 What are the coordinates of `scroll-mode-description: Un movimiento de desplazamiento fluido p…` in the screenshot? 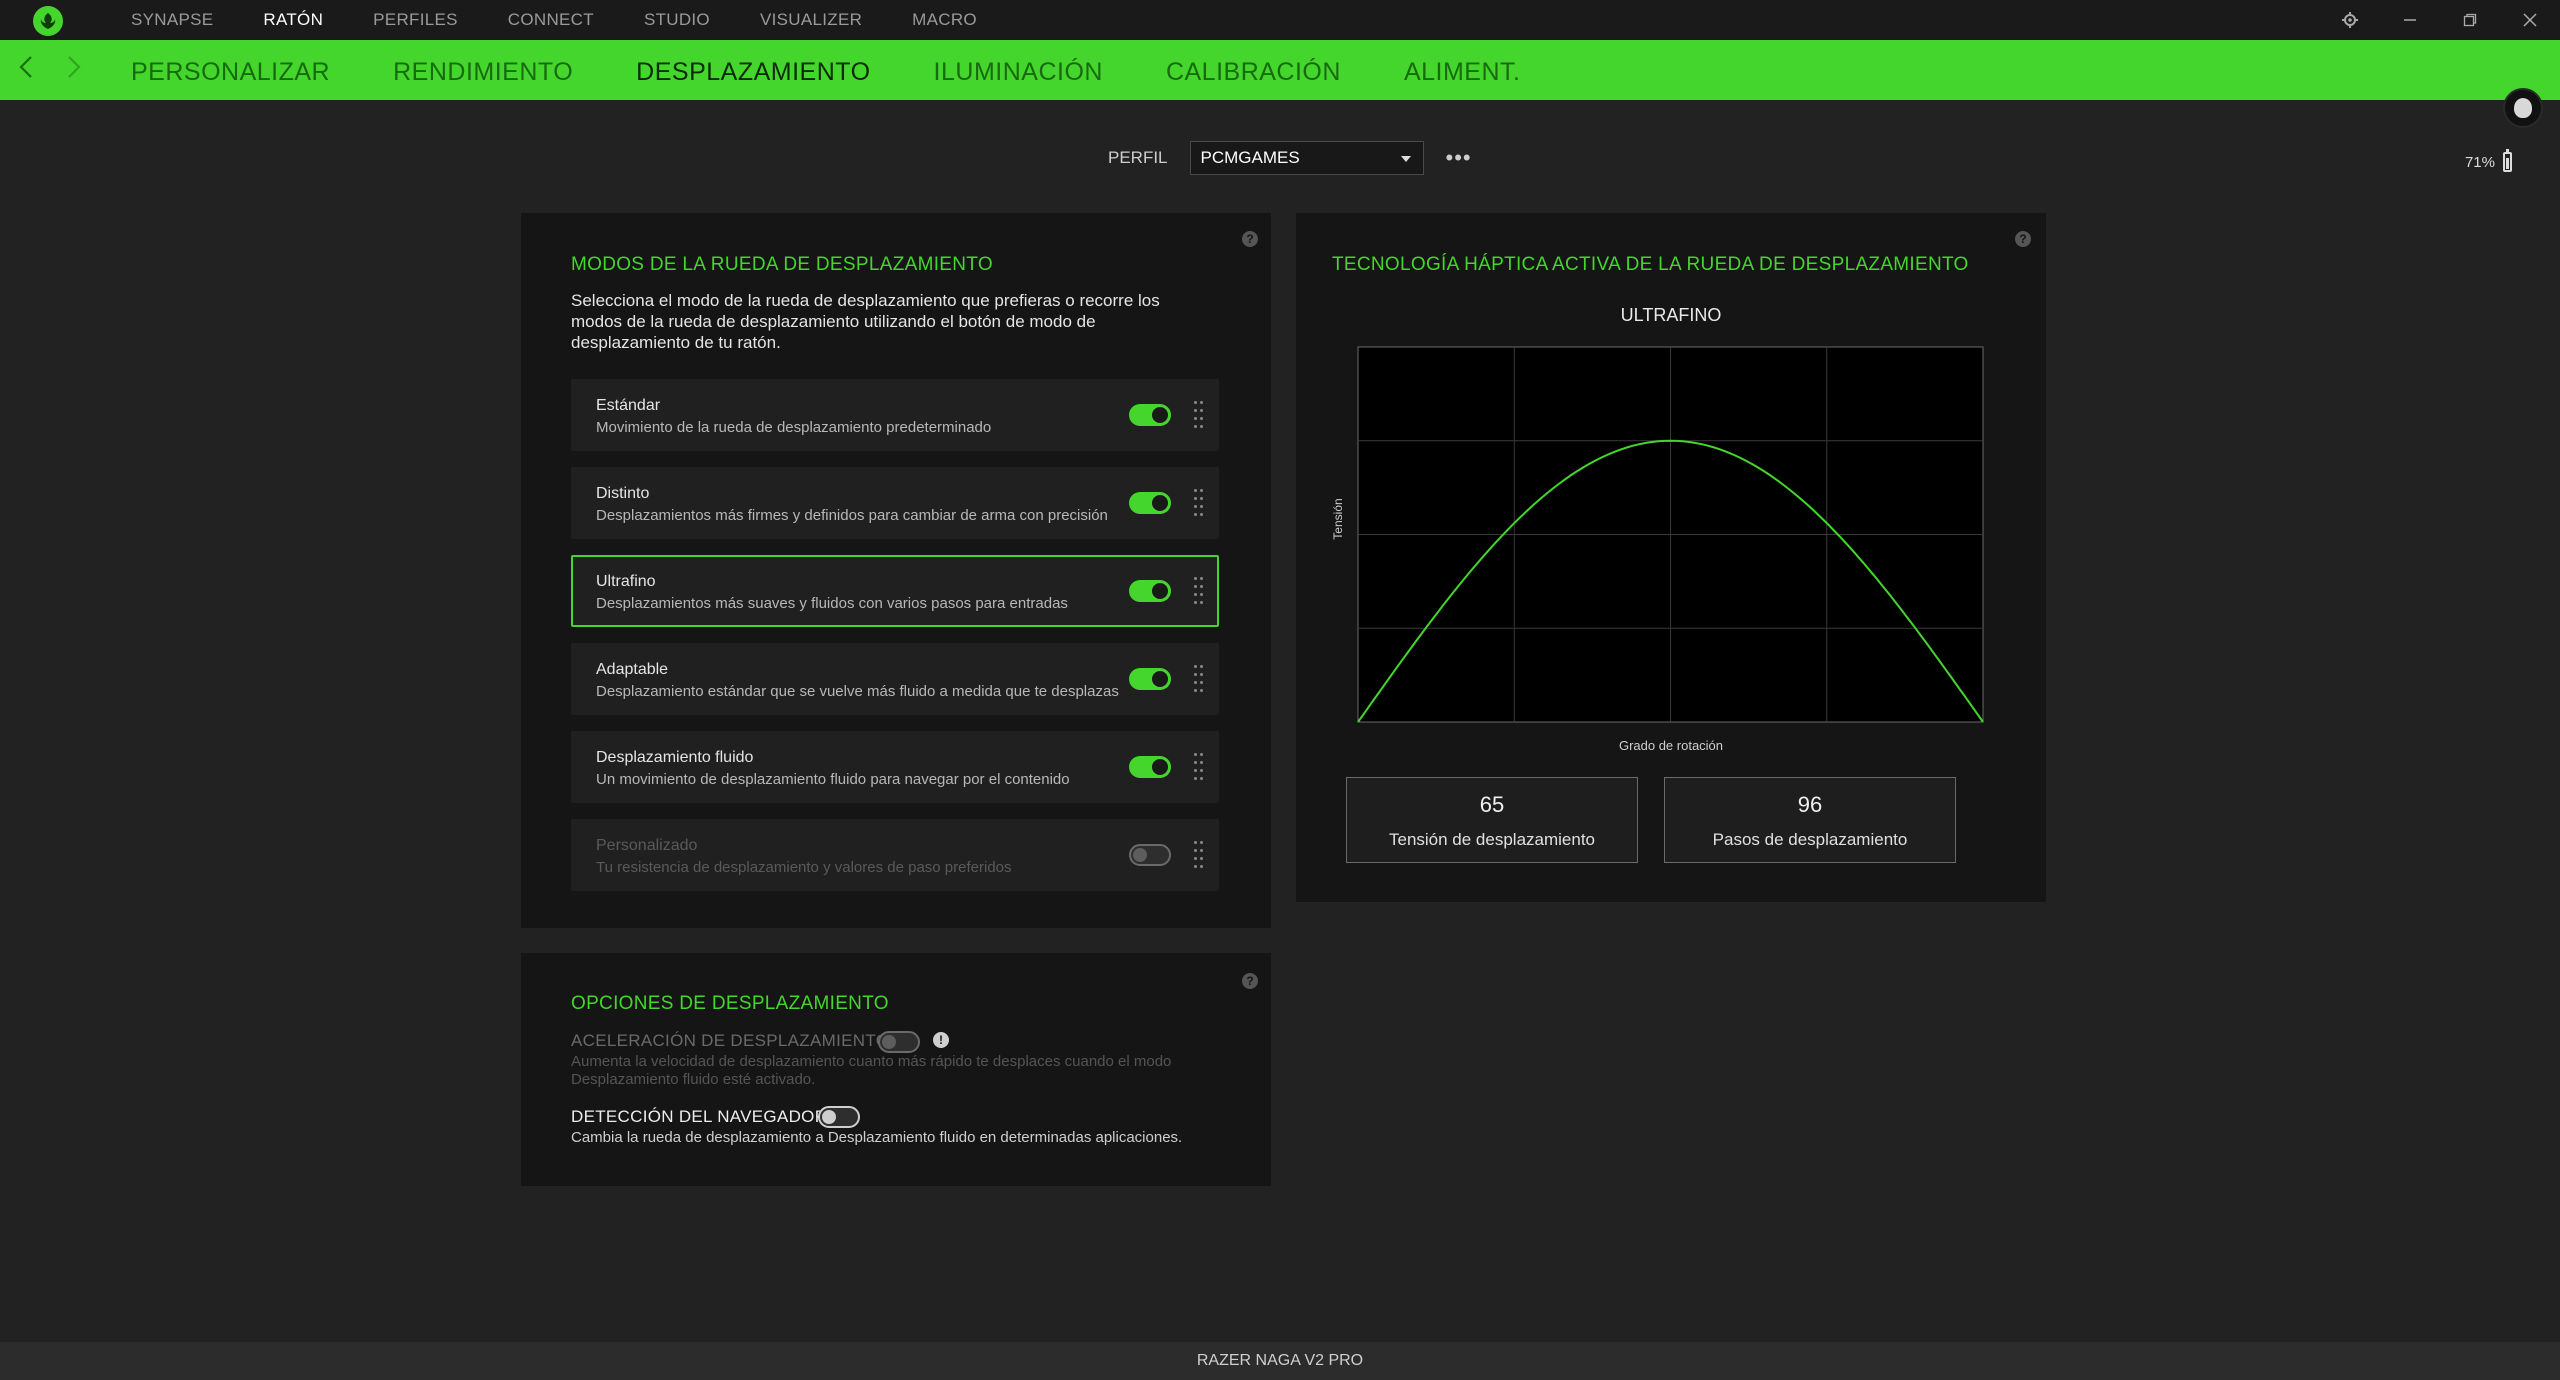 It's located at (833, 779).